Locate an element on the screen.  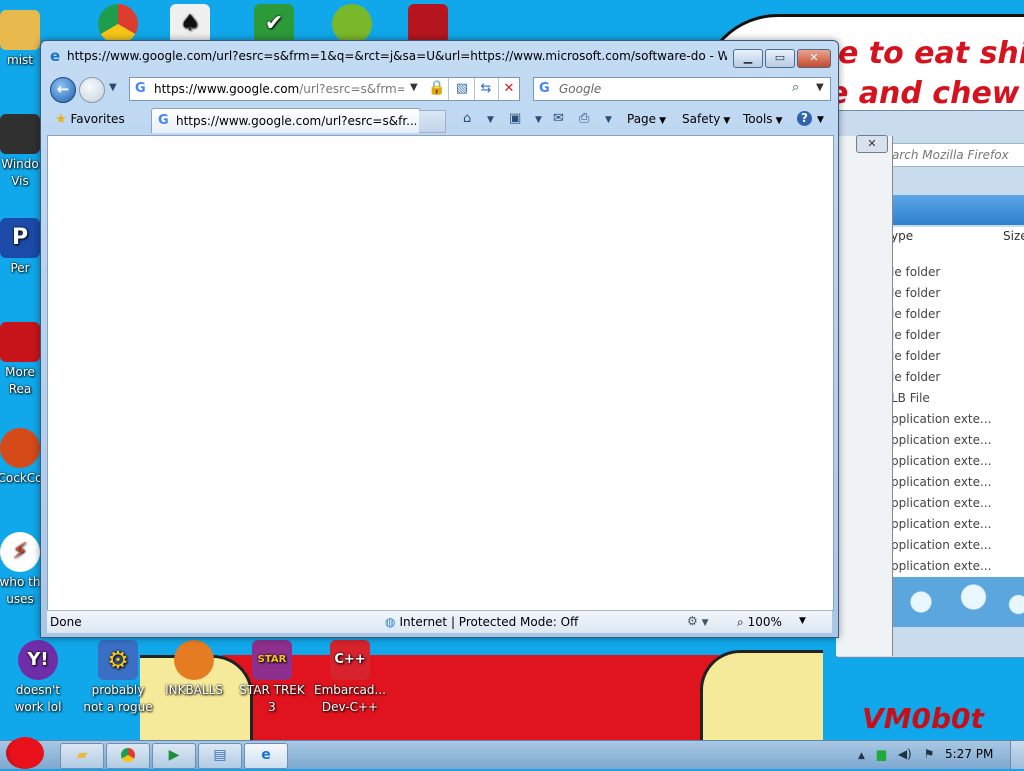
search-icon: ⌕ is located at coordinates (795, 87).